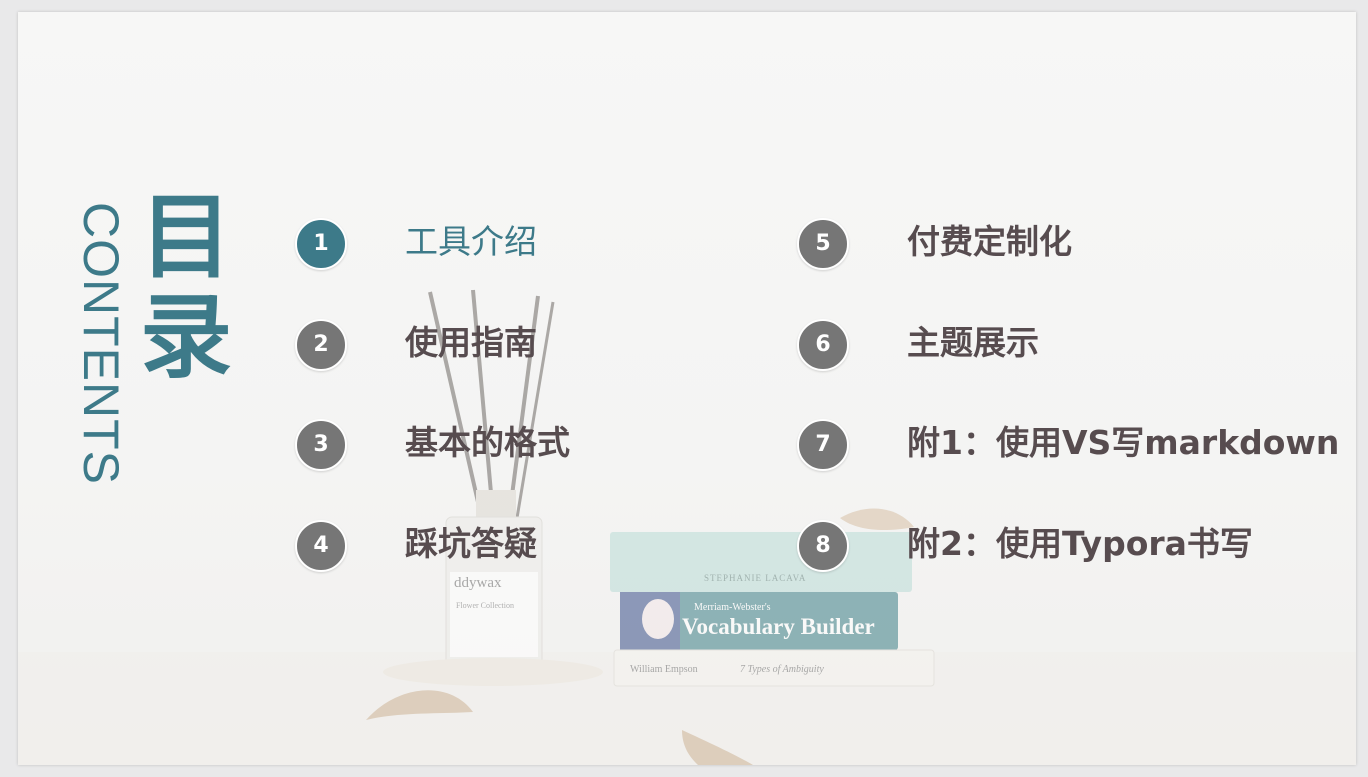 The height and width of the screenshot is (777, 1368). Describe the element at coordinates (471, 543) in the screenshot. I see `menu-item-label: 踩坑答疑` at that location.